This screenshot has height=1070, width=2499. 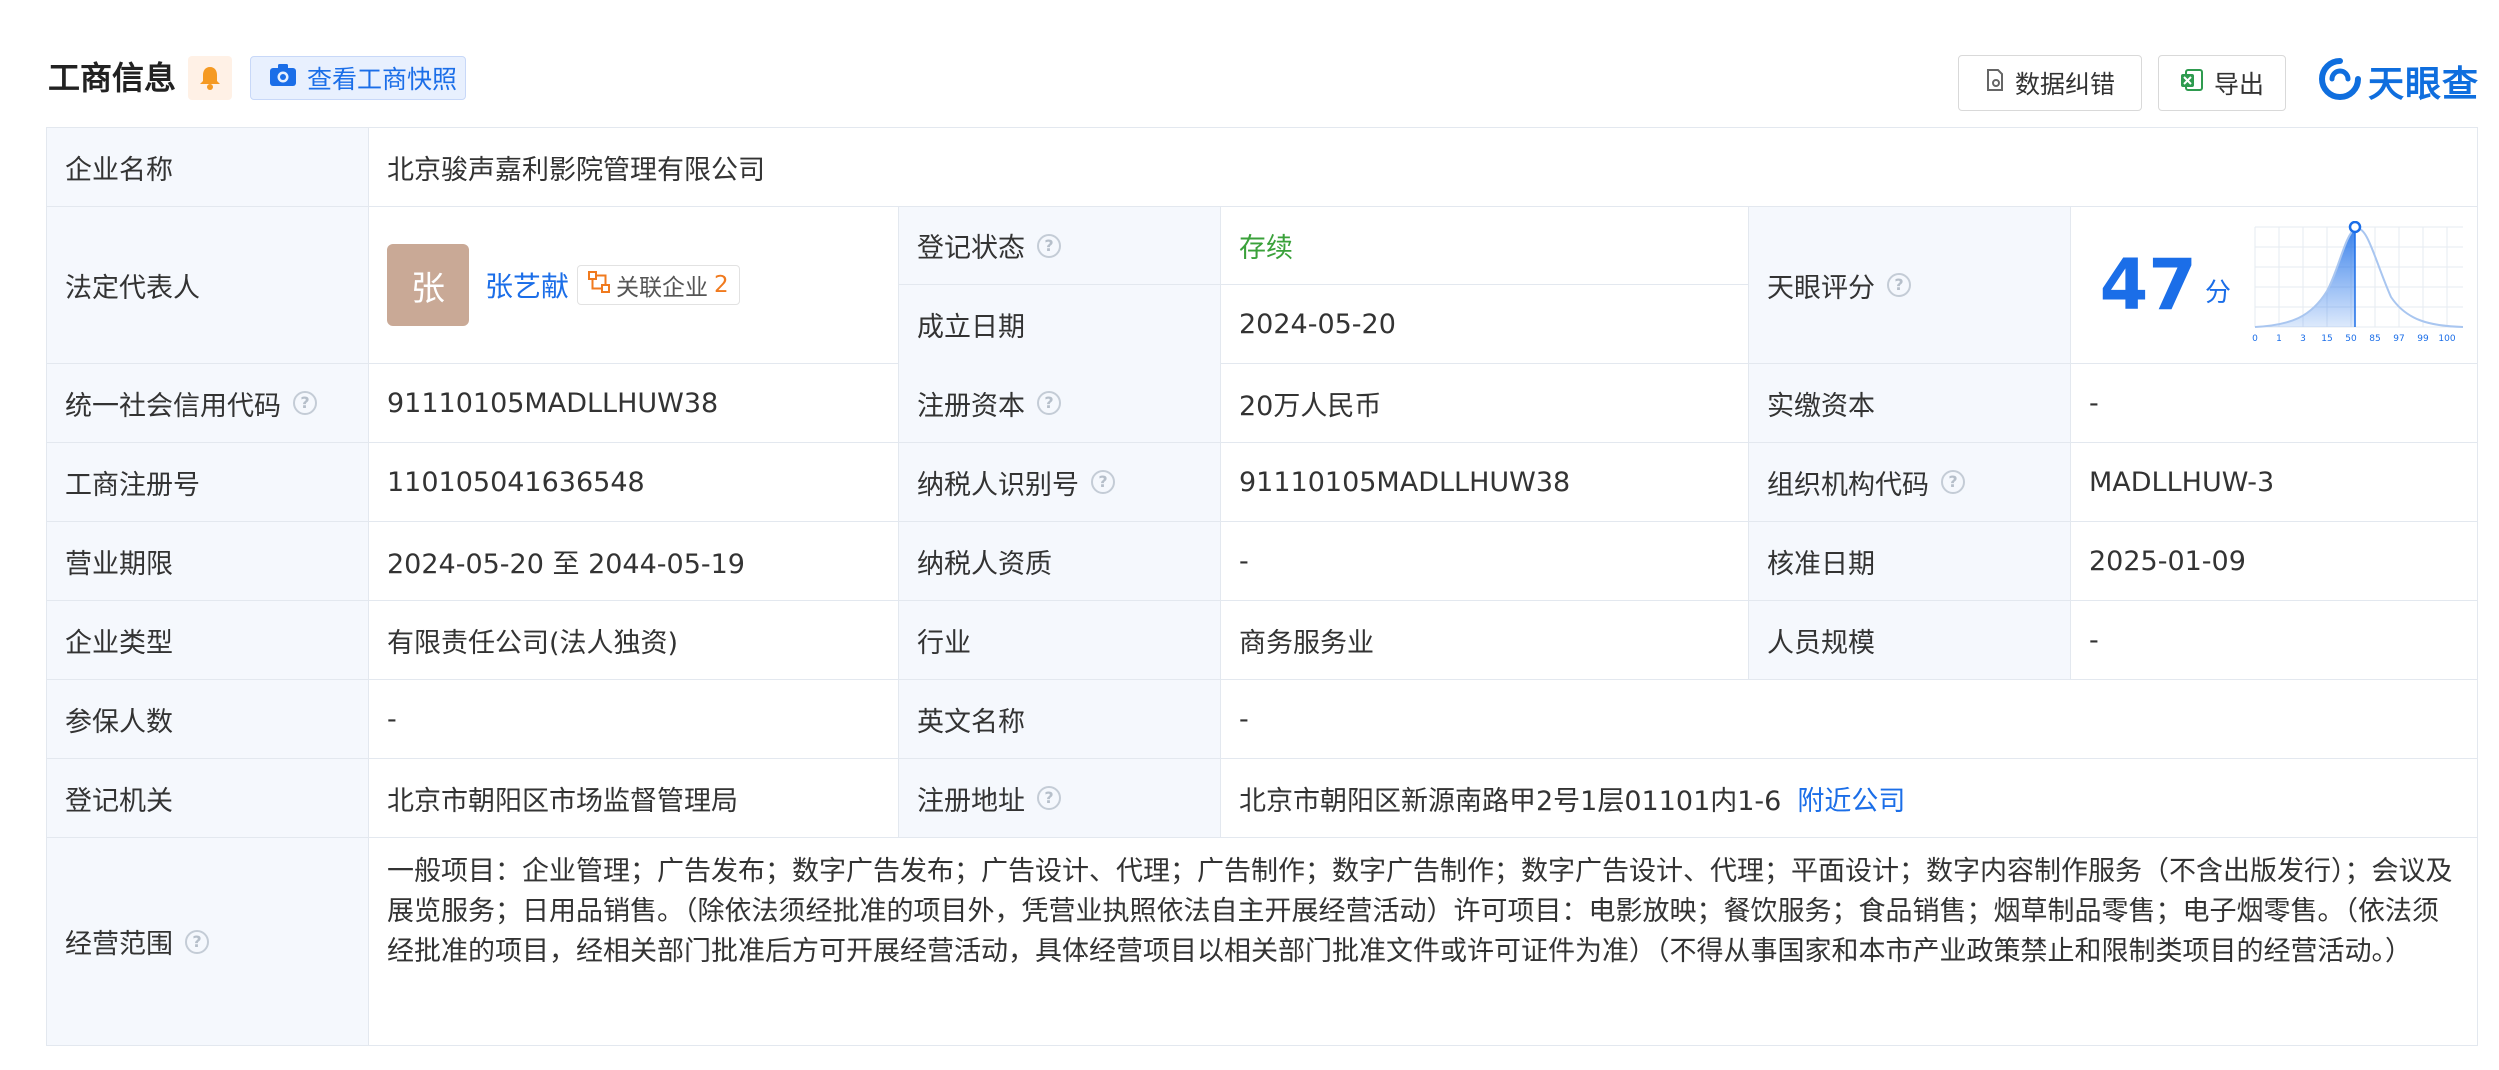 I want to click on logo-mark-icon, so click(x=2340, y=81).